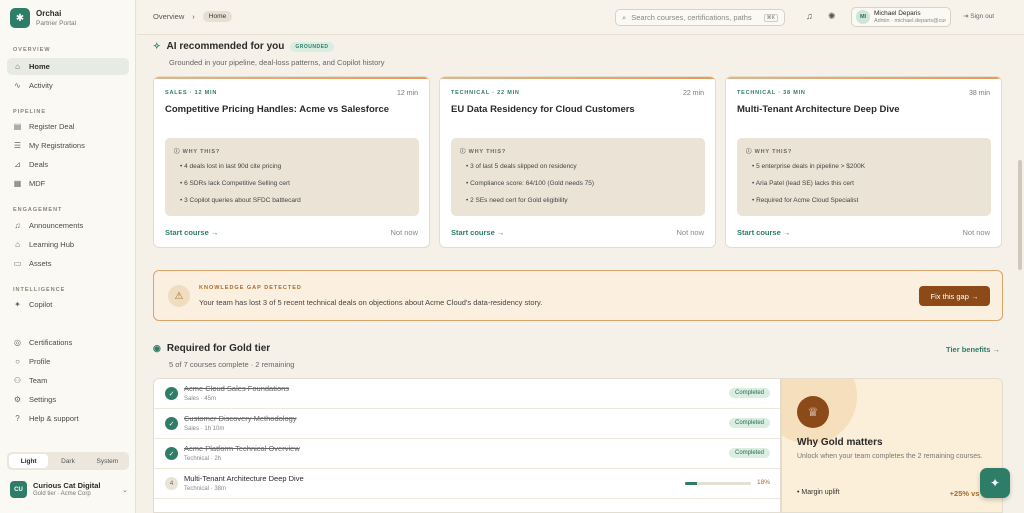 This screenshot has width=1024, height=513. Describe the element at coordinates (832, 16) in the screenshot. I see `bug-icon: ✺` at that location.